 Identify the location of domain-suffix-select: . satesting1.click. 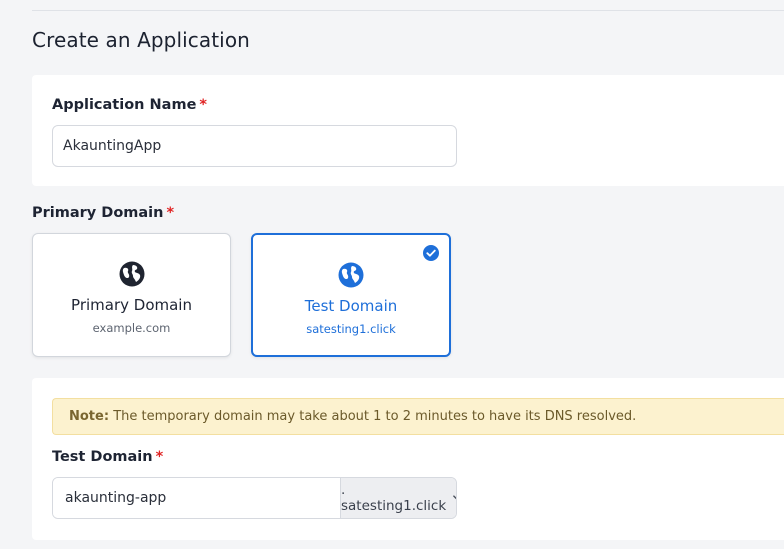
(398, 498).